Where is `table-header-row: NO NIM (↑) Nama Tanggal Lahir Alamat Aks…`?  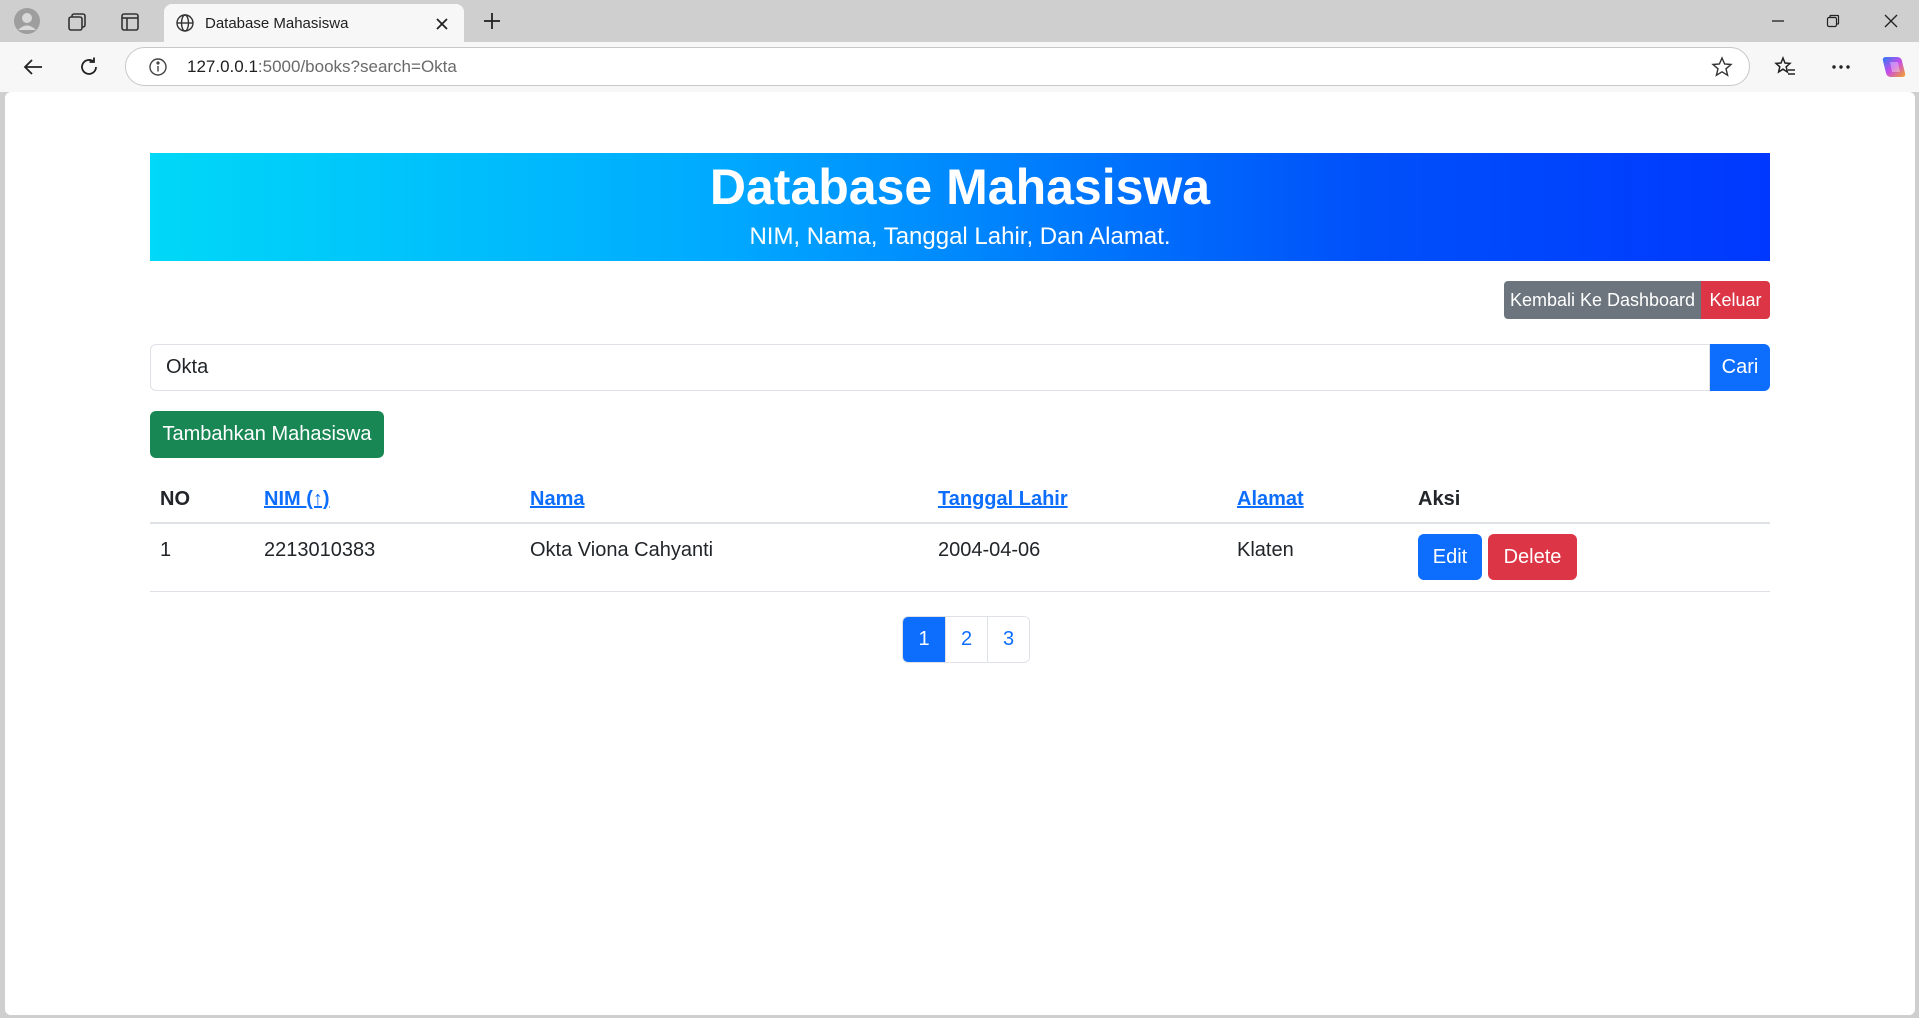 table-header-row: NO NIM (↑) Nama Tanggal Lahir Alamat Aks… is located at coordinates (960, 500).